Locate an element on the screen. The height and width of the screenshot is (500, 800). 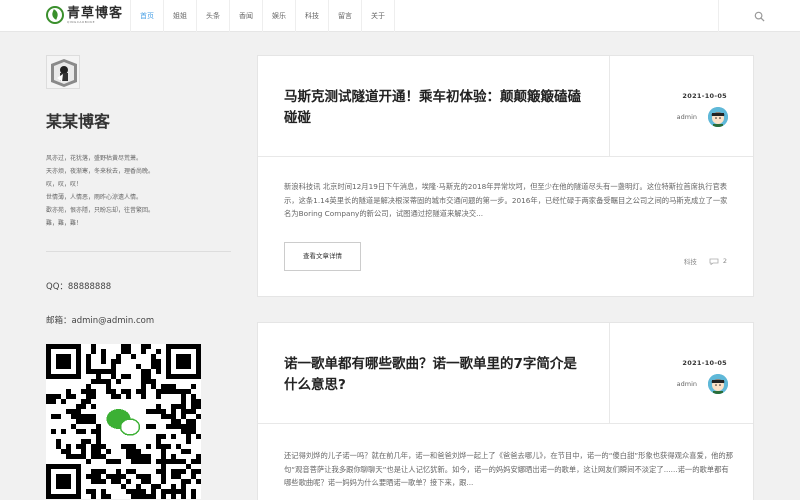
article-title: 诺一歌单都有哪些歌曲？诺一歌单里的7字简介是什么意思? is located at coordinates (434, 375).